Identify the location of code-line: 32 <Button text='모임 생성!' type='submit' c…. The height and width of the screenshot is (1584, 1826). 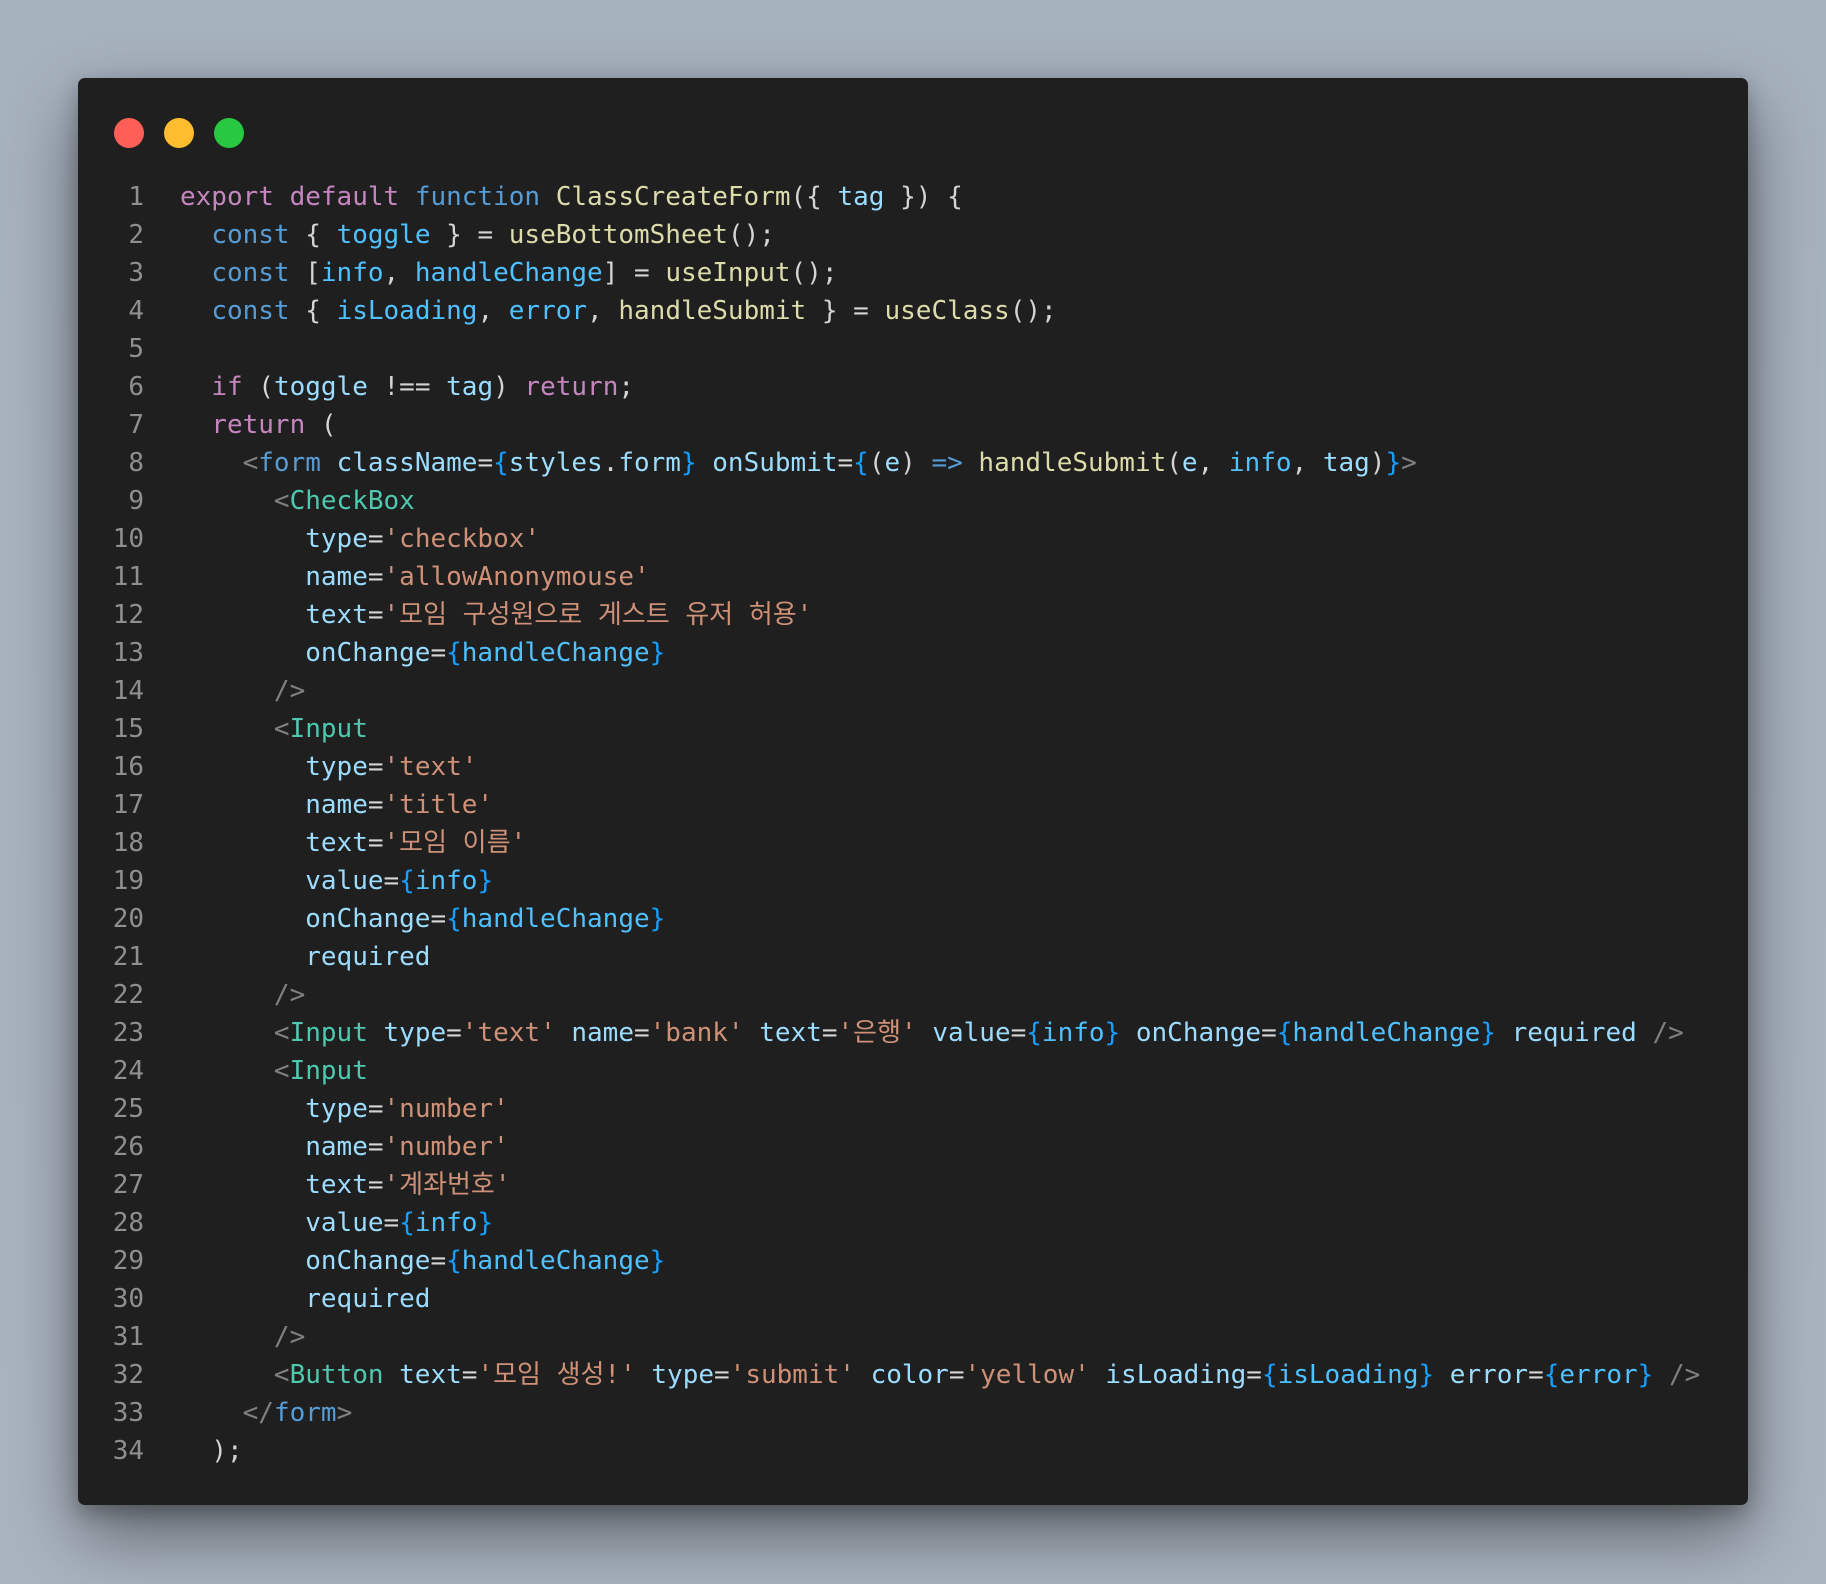
(913, 1375).